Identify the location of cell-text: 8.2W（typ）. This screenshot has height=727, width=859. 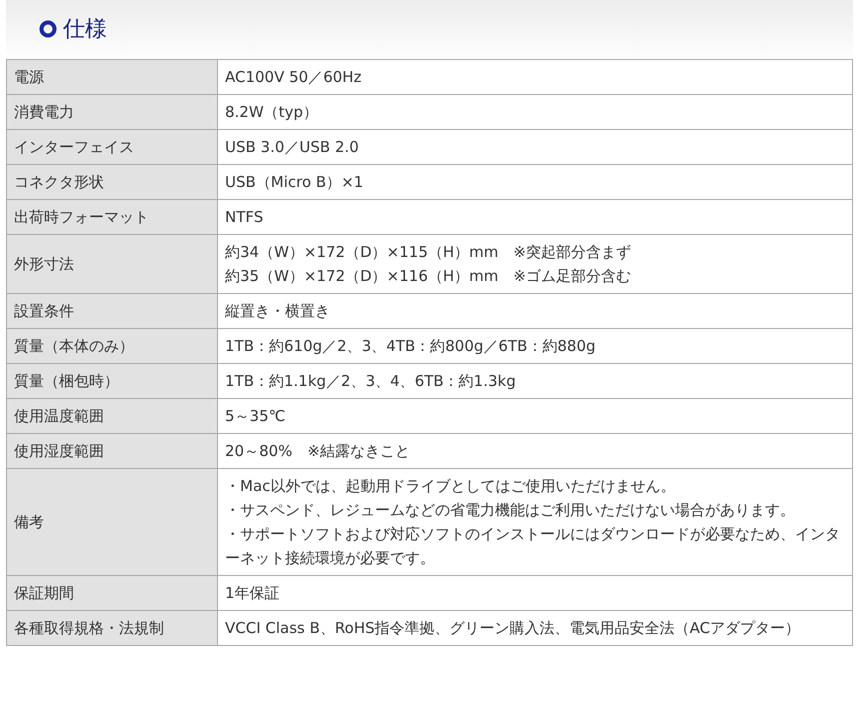
(272, 112).